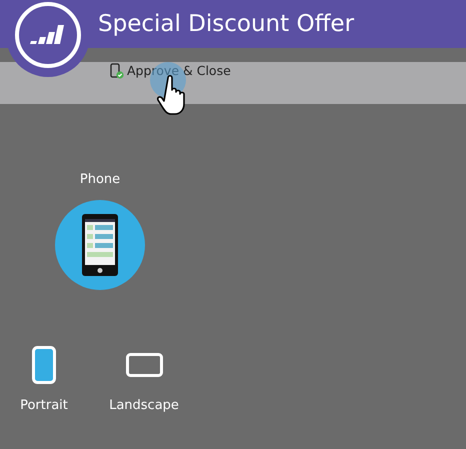 The height and width of the screenshot is (449, 466). What do you see at coordinates (100, 180) in the screenshot?
I see `device-label: Phone` at bounding box center [100, 180].